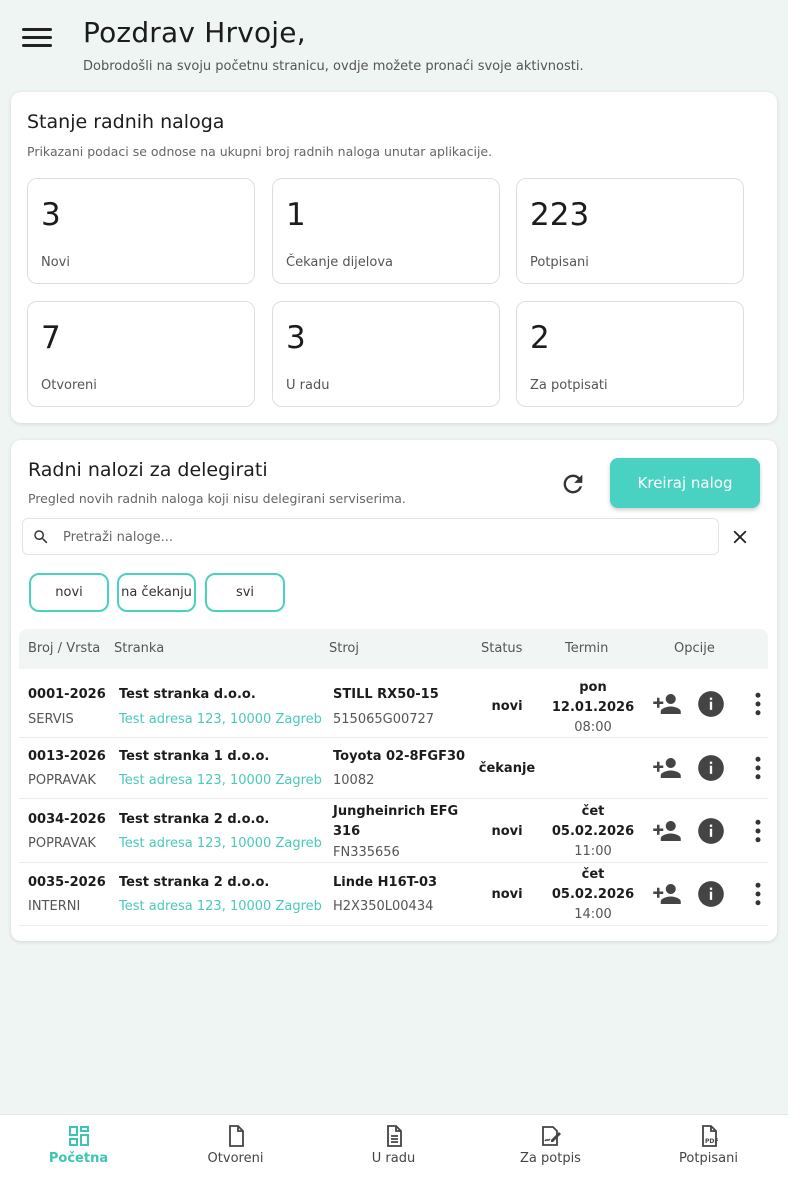 This screenshot has height=1177, width=788. Describe the element at coordinates (54, 906) in the screenshot. I see `order-type: INTERNI` at that location.